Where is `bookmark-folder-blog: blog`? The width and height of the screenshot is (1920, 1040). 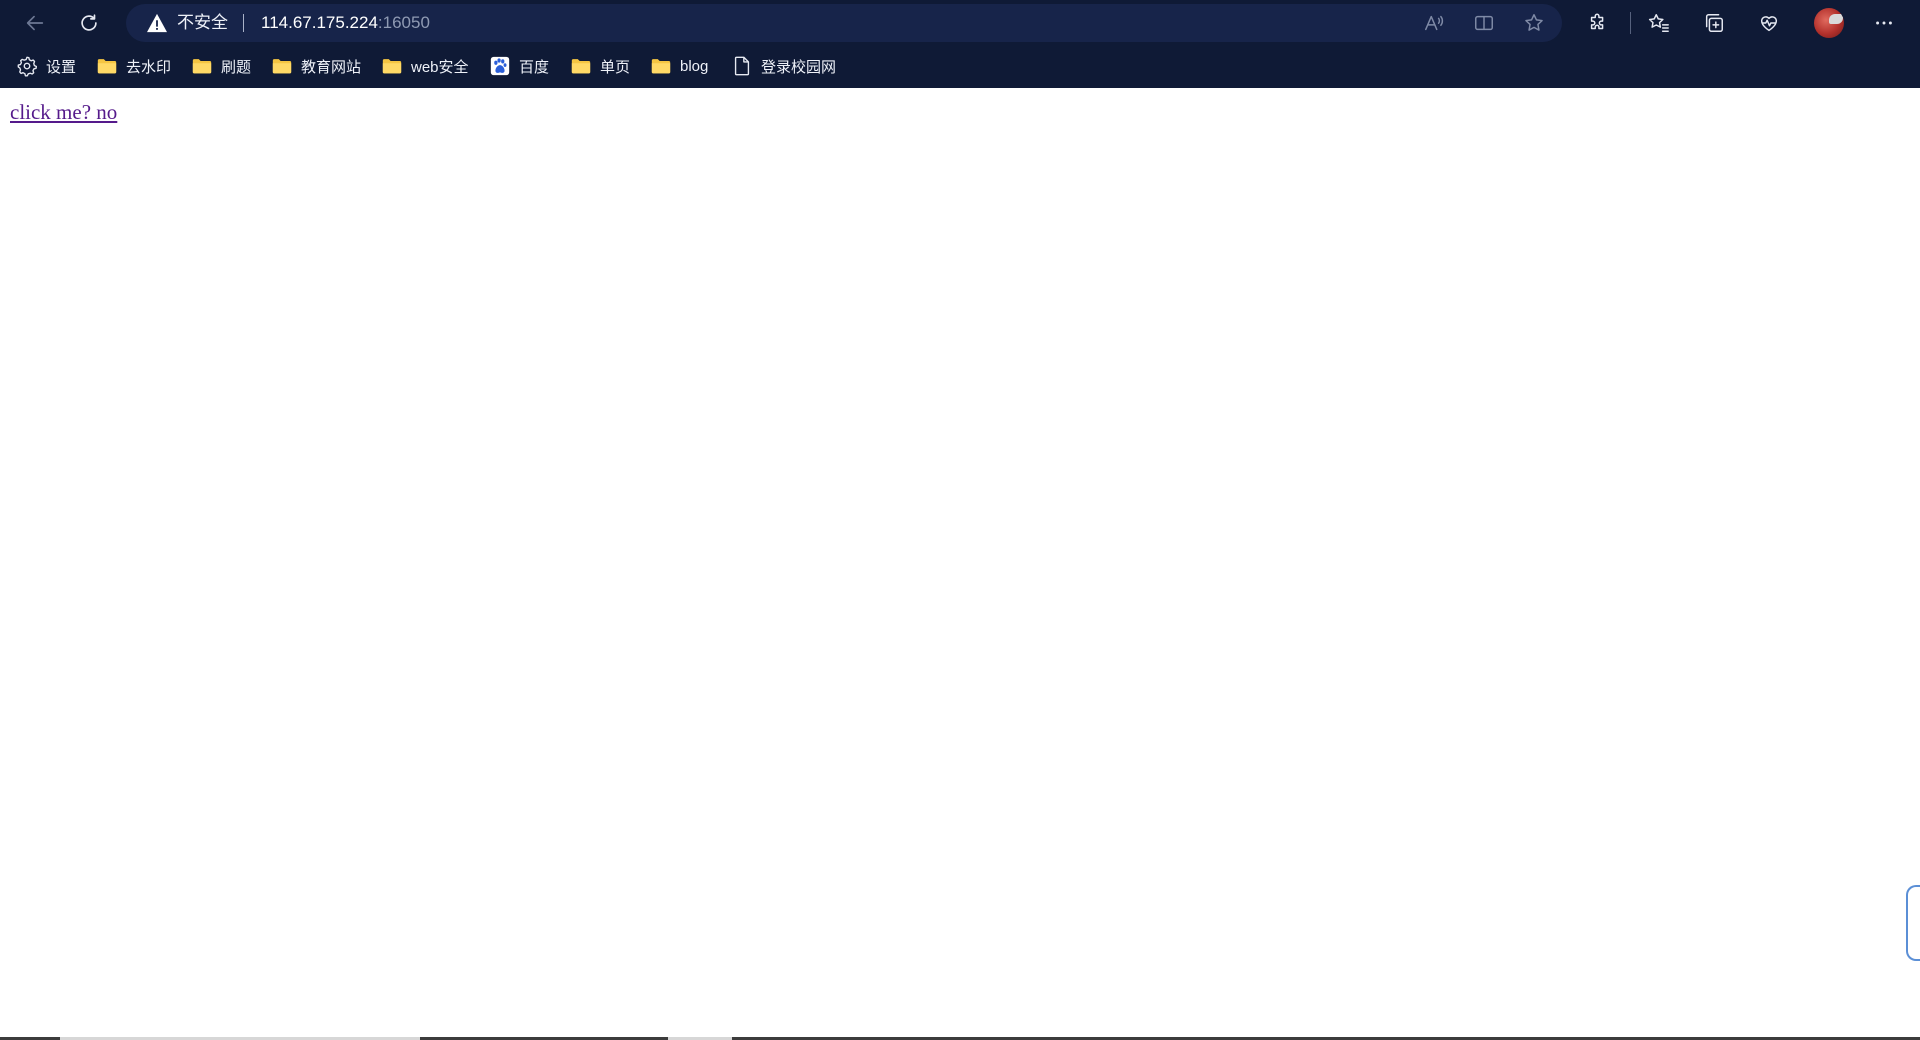
bookmark-folder-blog: blog is located at coordinates (679, 66).